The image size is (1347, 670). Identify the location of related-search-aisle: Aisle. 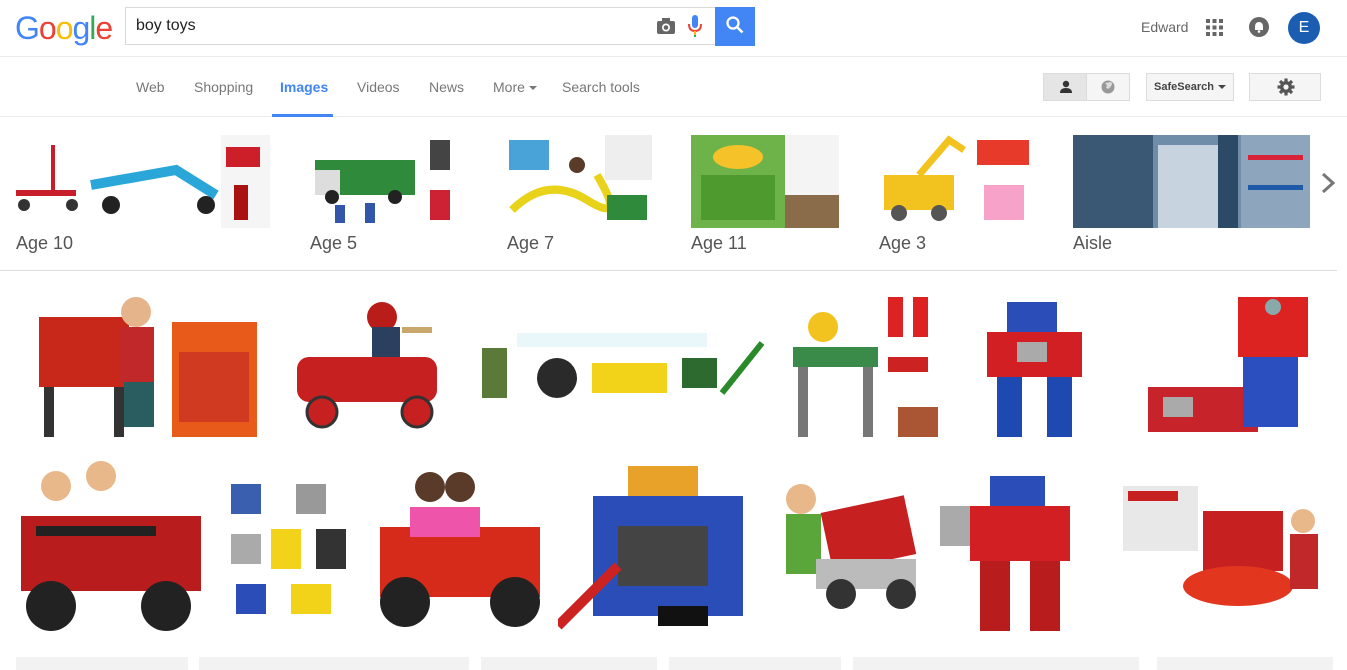
(1191, 197).